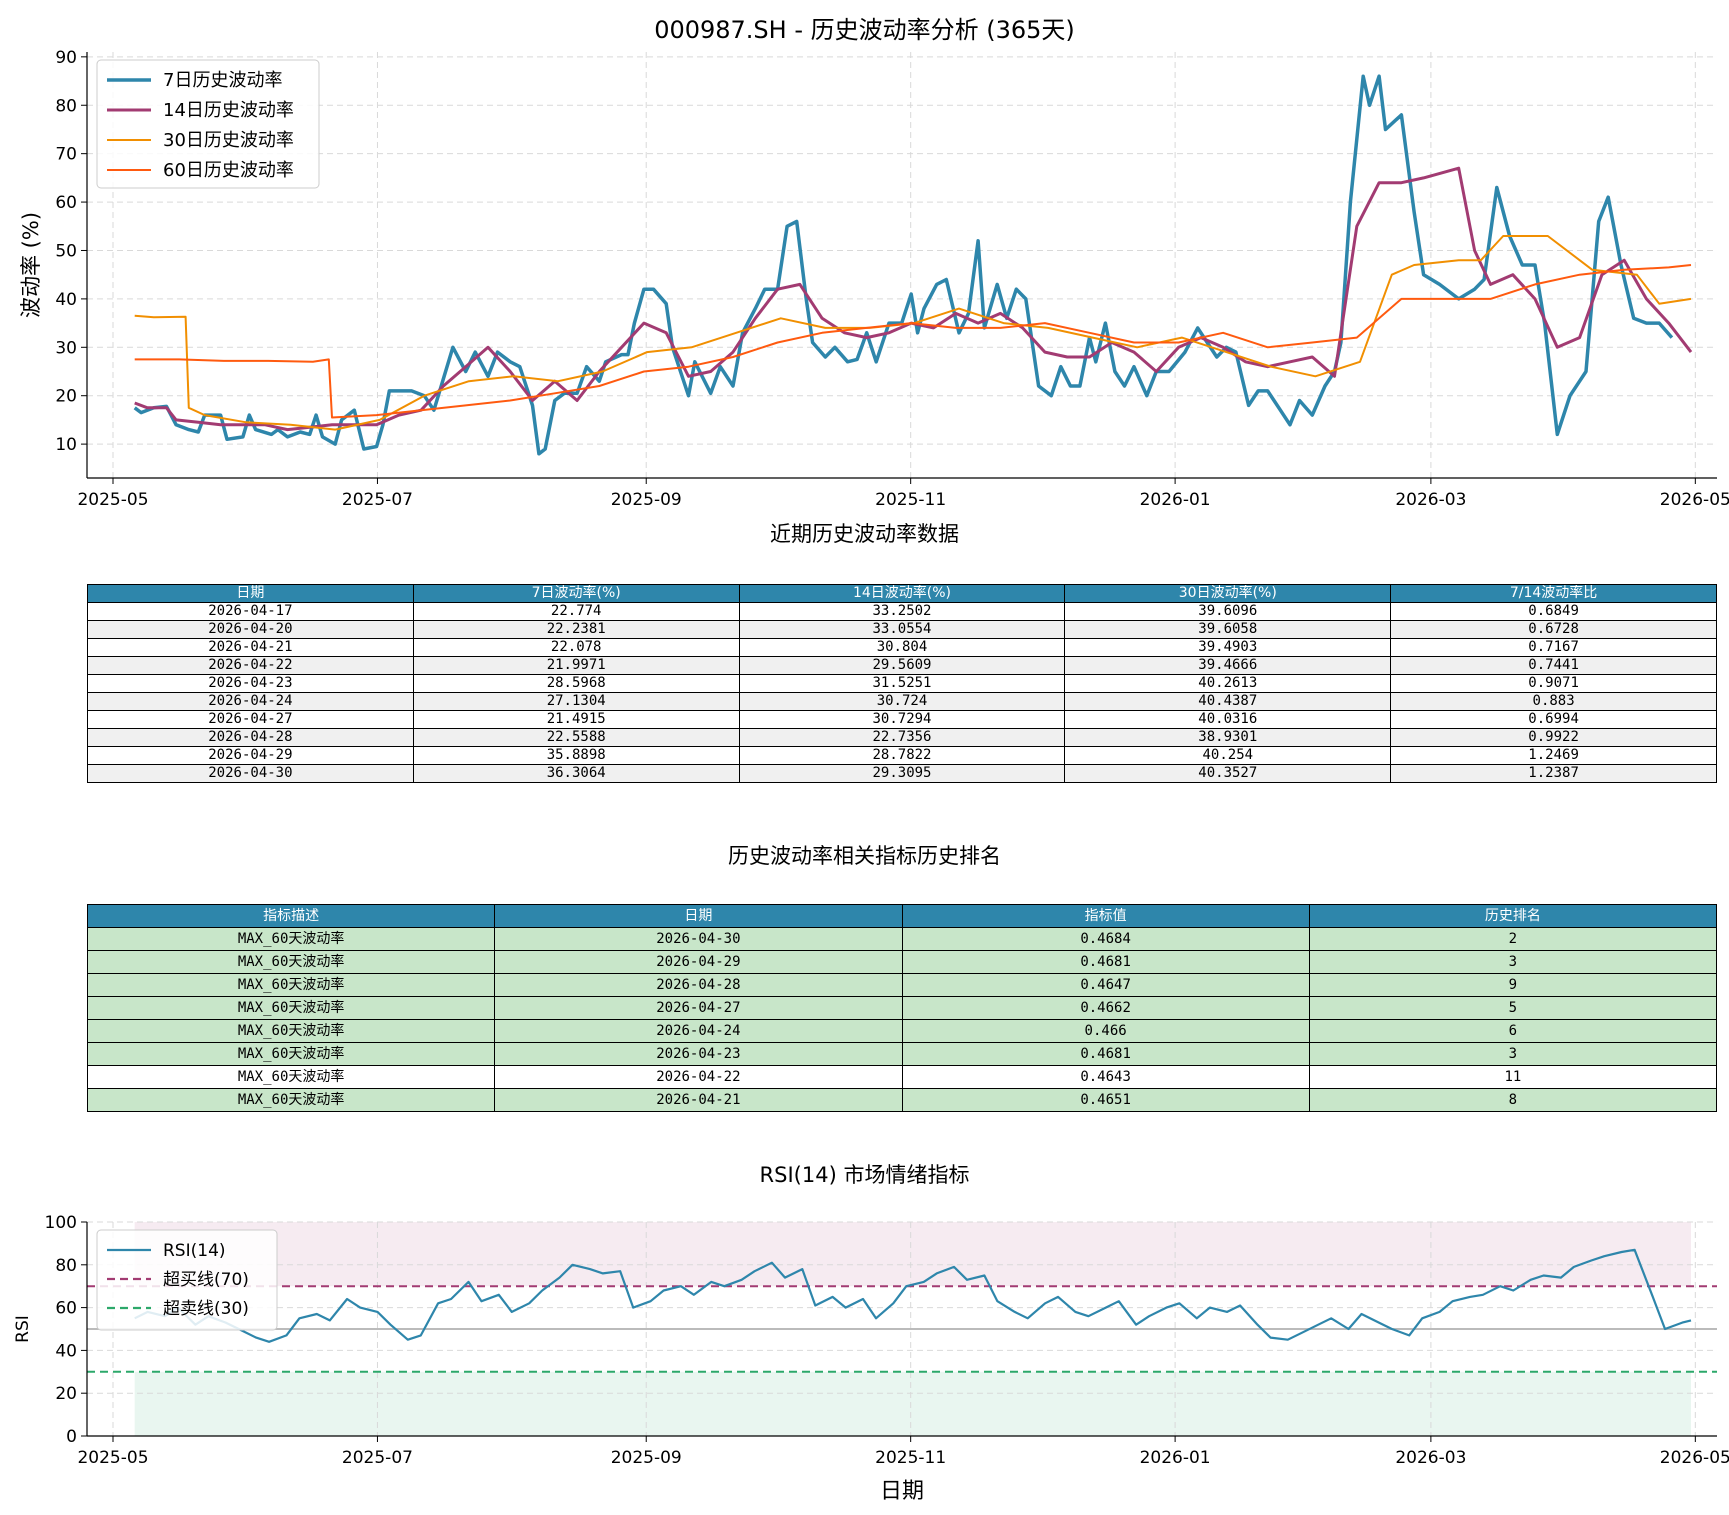  Describe the element at coordinates (576, 611) in the screenshot. I see `table-cell: 22.774` at that location.